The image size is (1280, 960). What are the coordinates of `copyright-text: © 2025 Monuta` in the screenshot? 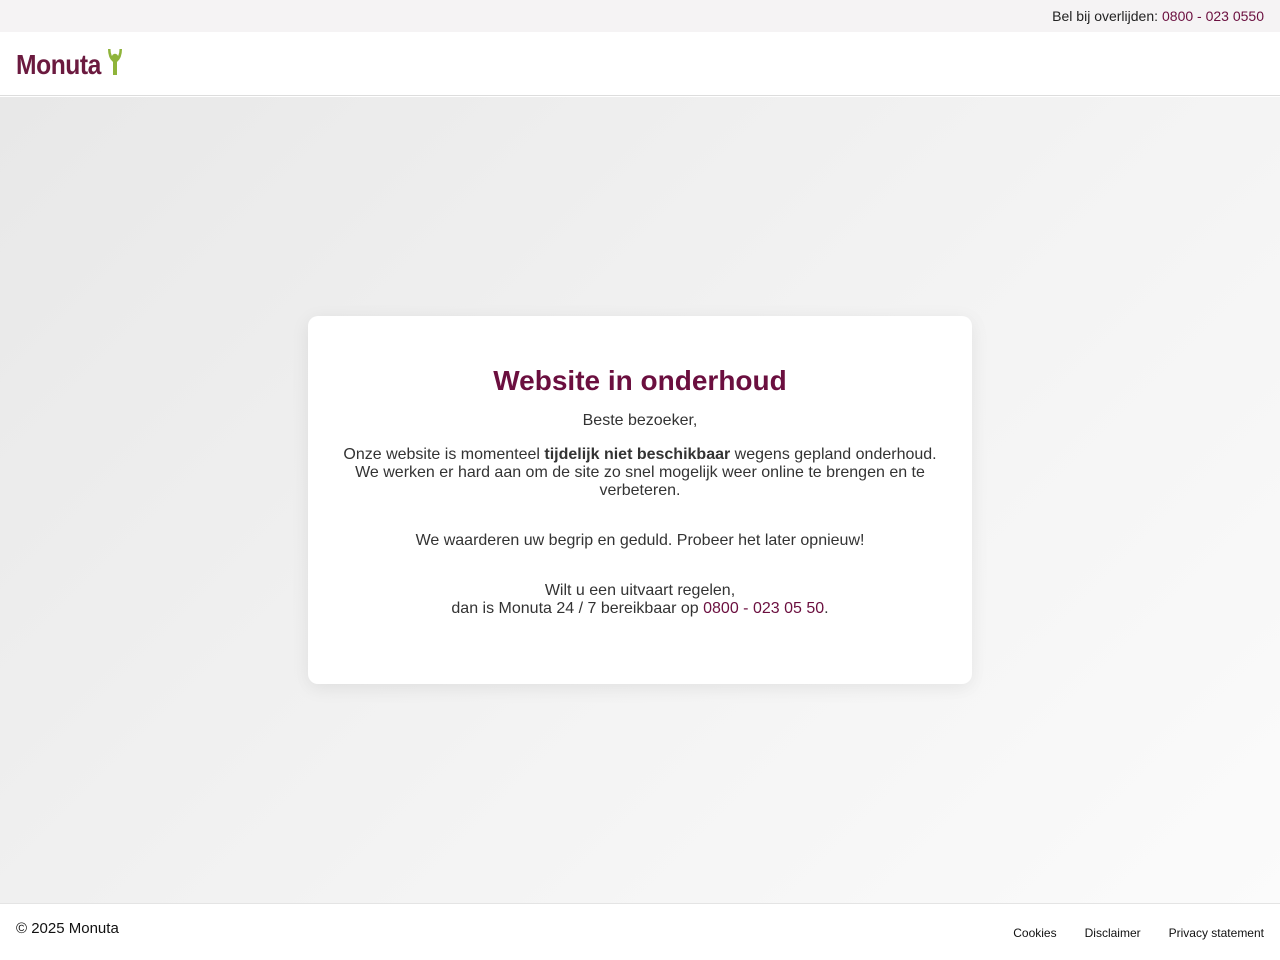 It's located at (67, 928).